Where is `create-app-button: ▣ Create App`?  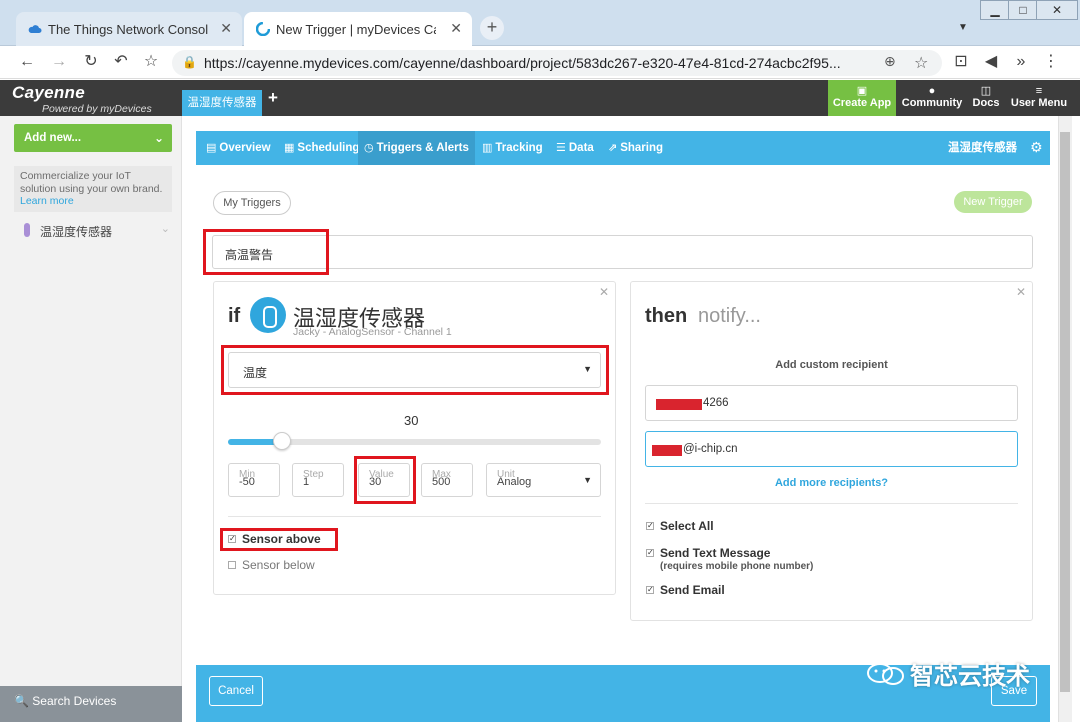
create-app-button: ▣ Create App is located at coordinates (862, 98).